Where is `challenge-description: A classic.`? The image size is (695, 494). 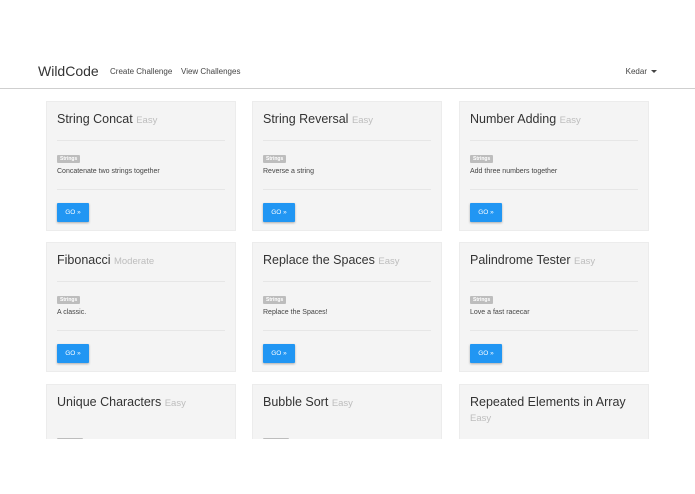 challenge-description: A classic. is located at coordinates (72, 312).